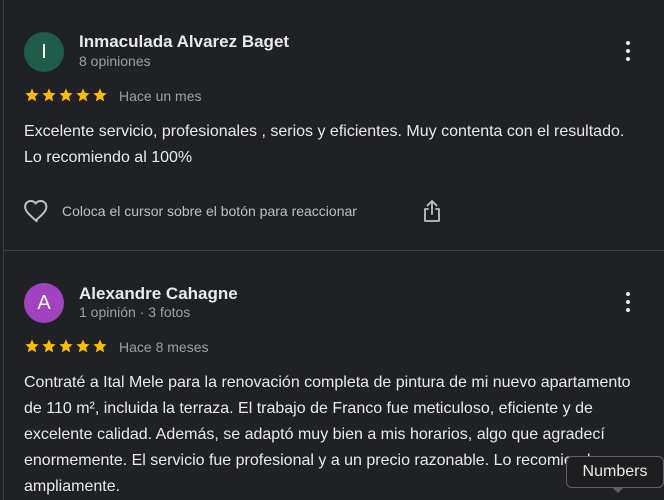  I want to click on share-icon, so click(432, 211).